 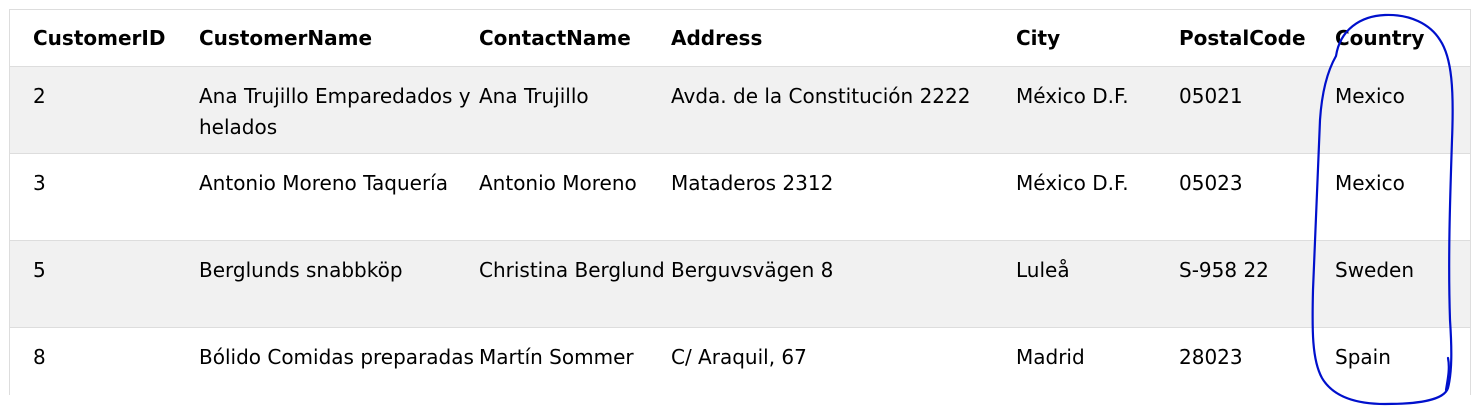 What do you see at coordinates (717, 38) in the screenshot?
I see `column-header-address: Address` at bounding box center [717, 38].